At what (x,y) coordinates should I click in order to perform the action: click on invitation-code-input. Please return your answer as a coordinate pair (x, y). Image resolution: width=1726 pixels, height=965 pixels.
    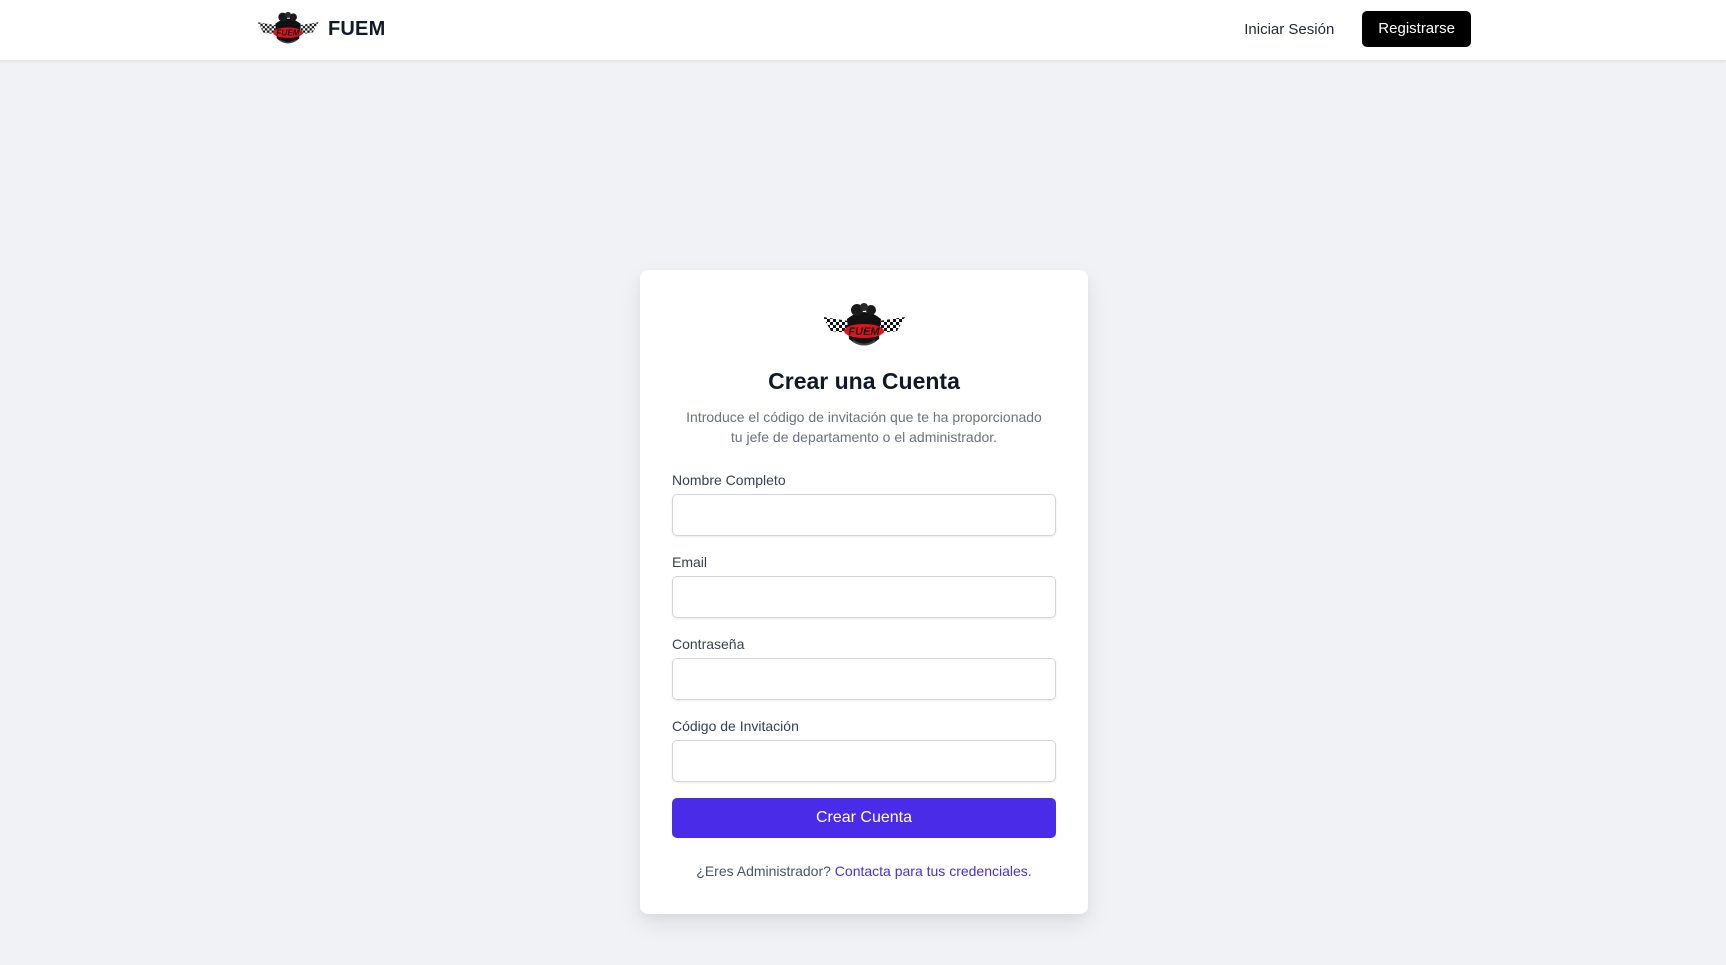
    Looking at the image, I should click on (864, 761).